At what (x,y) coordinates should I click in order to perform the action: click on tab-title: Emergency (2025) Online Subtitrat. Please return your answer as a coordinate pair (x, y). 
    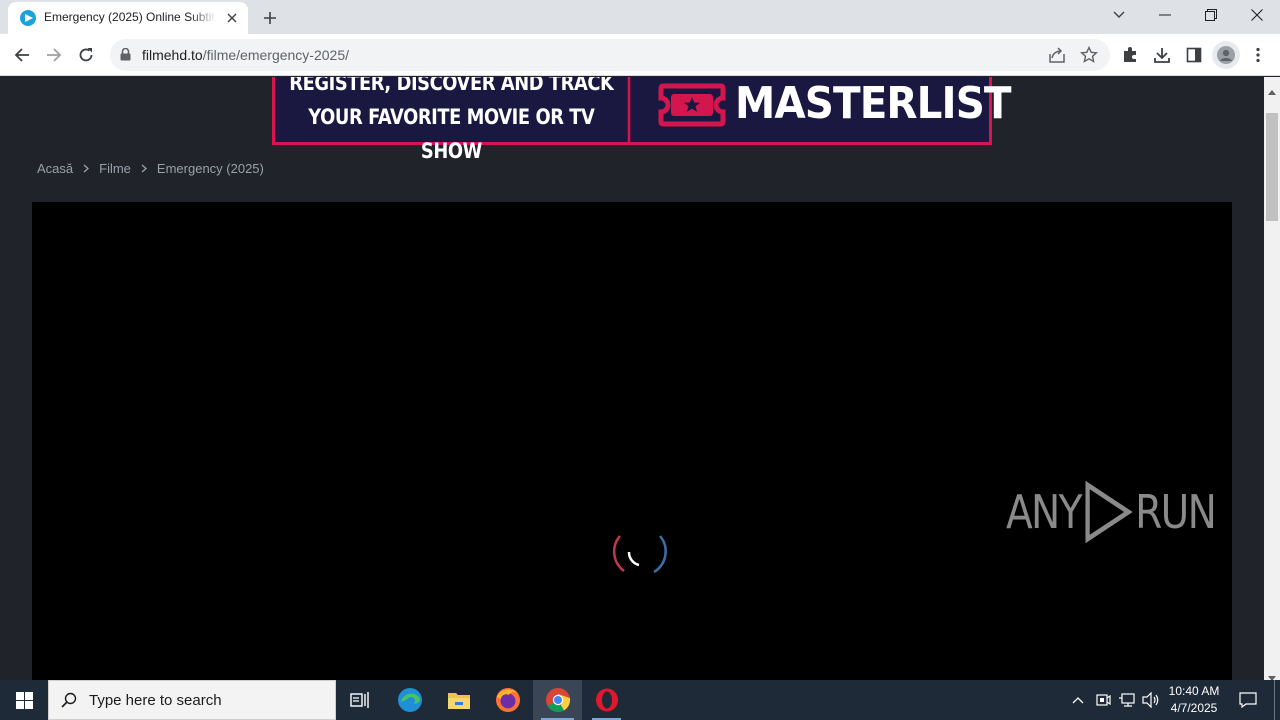
    Looking at the image, I should click on (130, 17).